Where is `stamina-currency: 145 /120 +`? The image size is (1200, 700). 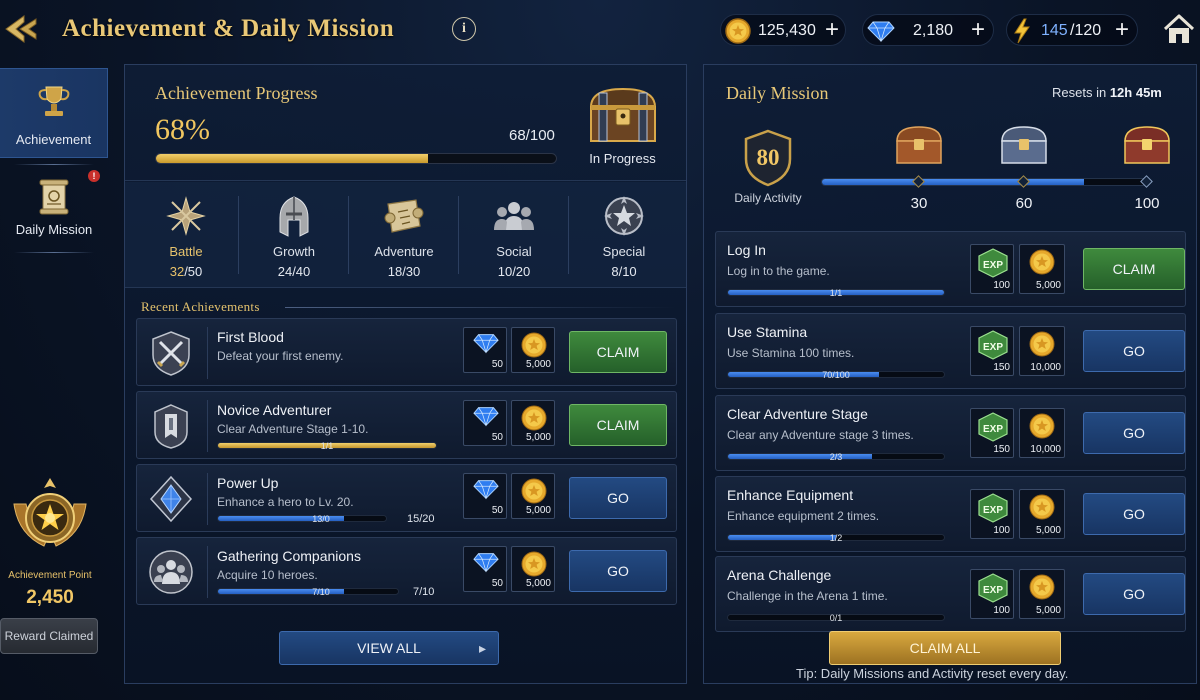
stamina-currency: 145 /120 + is located at coordinates (1072, 30).